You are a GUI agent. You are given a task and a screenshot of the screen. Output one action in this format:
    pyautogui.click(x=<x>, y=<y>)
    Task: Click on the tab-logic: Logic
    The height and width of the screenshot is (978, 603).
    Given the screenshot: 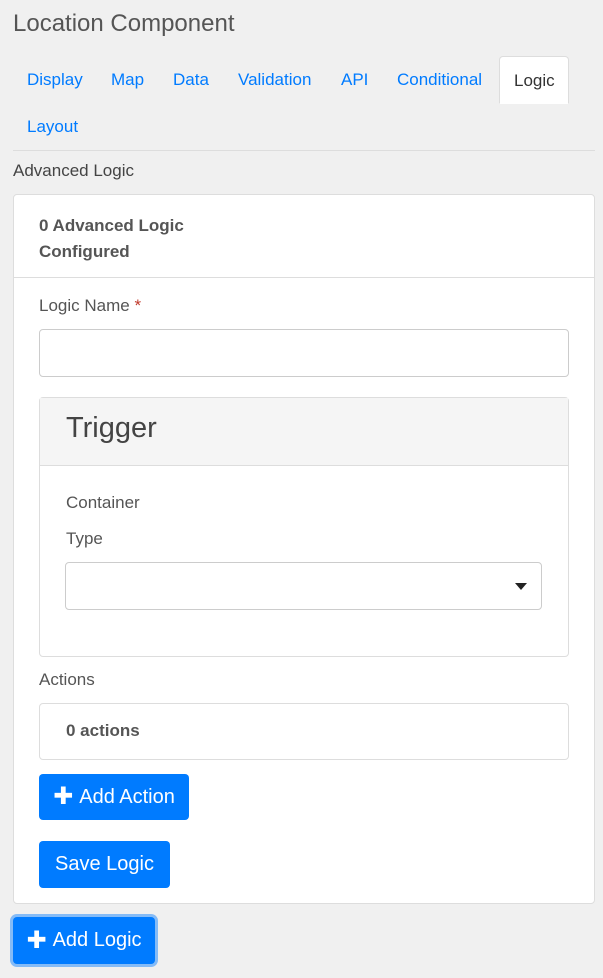 What is the action you would take?
    pyautogui.click(x=534, y=80)
    